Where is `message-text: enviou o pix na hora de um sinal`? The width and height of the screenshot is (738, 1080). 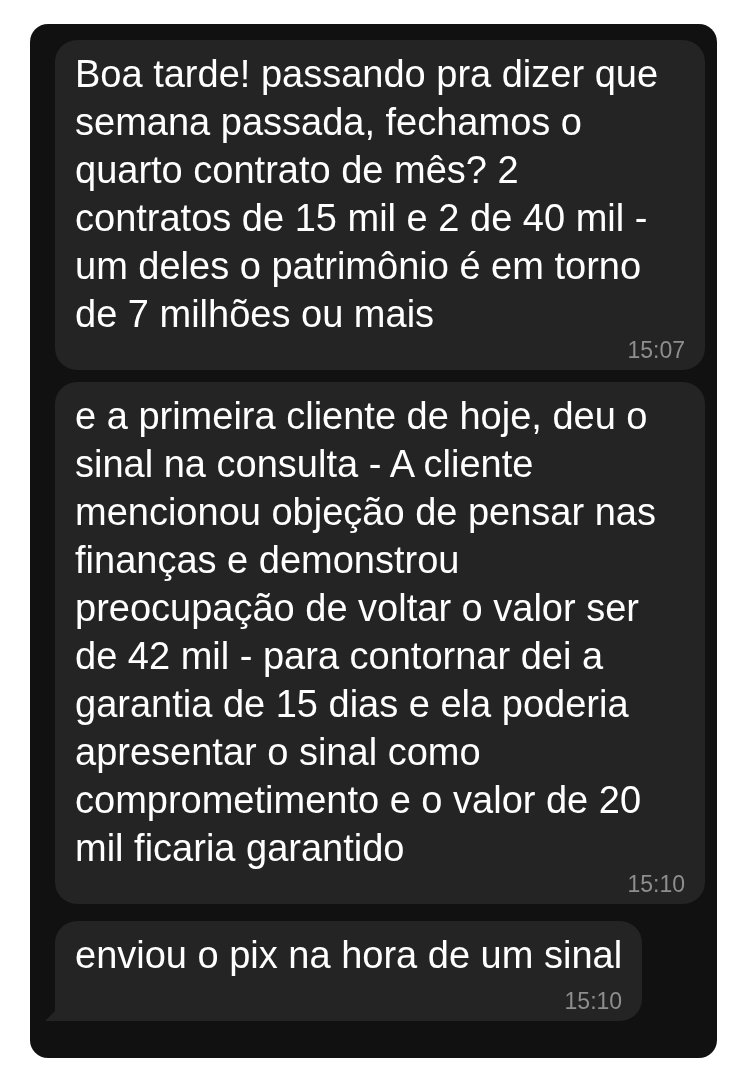 message-text: enviou o pix na hora de um sinal is located at coordinates (349, 955).